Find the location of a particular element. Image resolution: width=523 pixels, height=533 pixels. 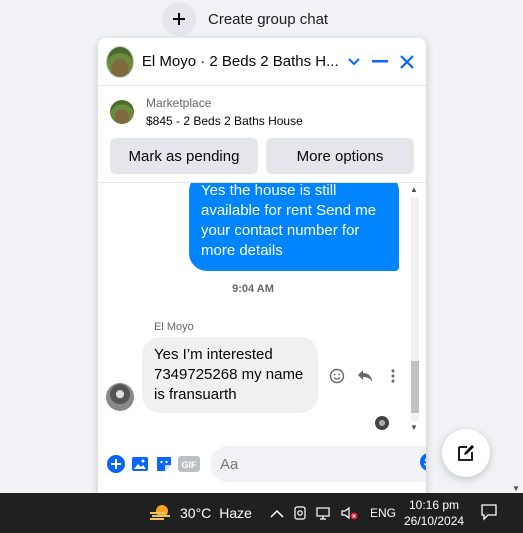

taskbar: 30°C Haze ENG 10:16 pm 26/10/2024 is located at coordinates (261, 513).